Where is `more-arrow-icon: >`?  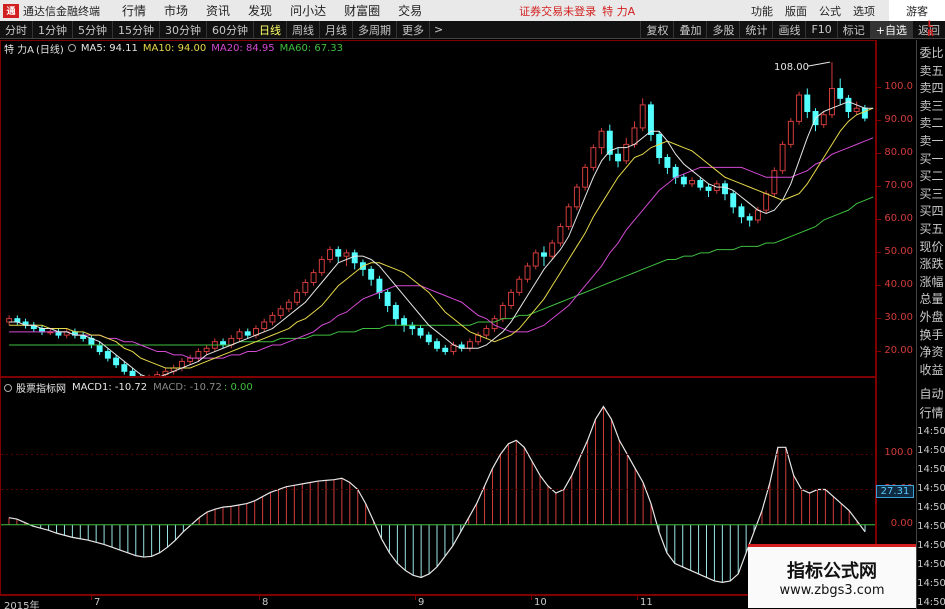
more-arrow-icon: > is located at coordinates (436, 29).